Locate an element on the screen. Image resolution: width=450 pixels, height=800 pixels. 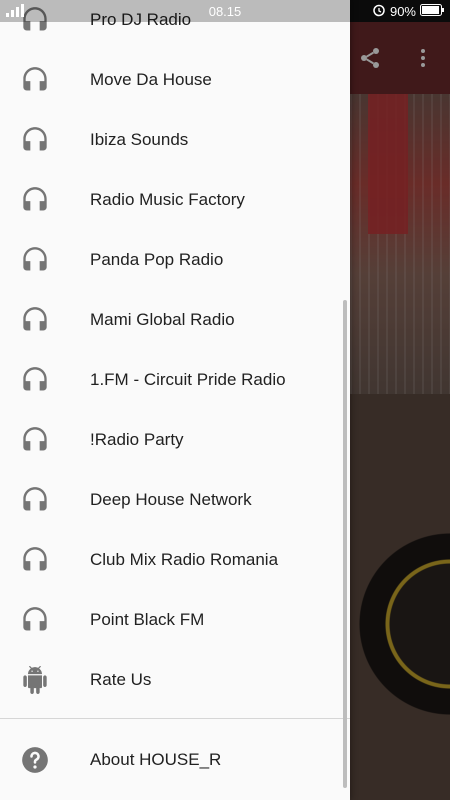
drawer-item-mami-global-radio: Mami Global Radio is located at coordinates (175, 320).